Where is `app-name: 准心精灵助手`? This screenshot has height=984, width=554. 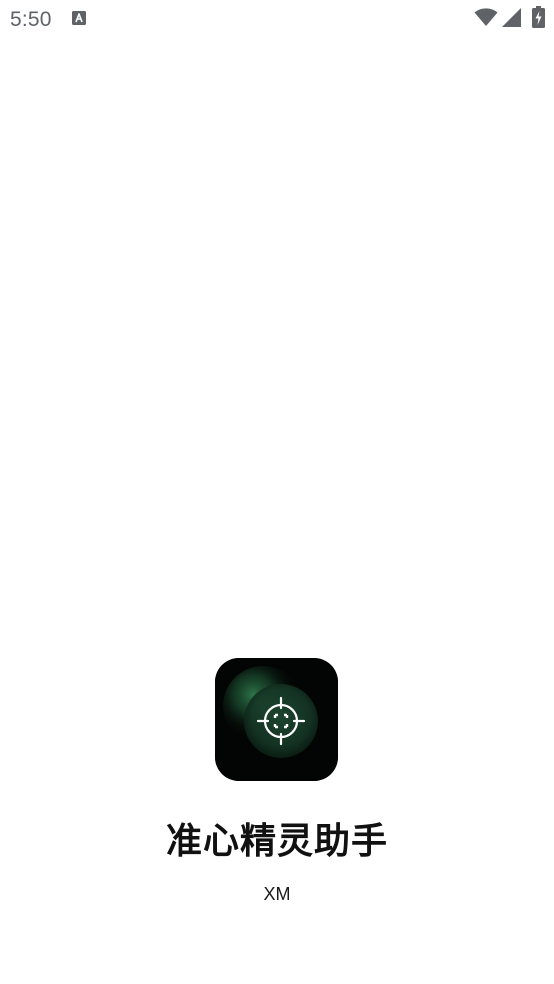 app-name: 准心精灵助手 is located at coordinates (276, 841).